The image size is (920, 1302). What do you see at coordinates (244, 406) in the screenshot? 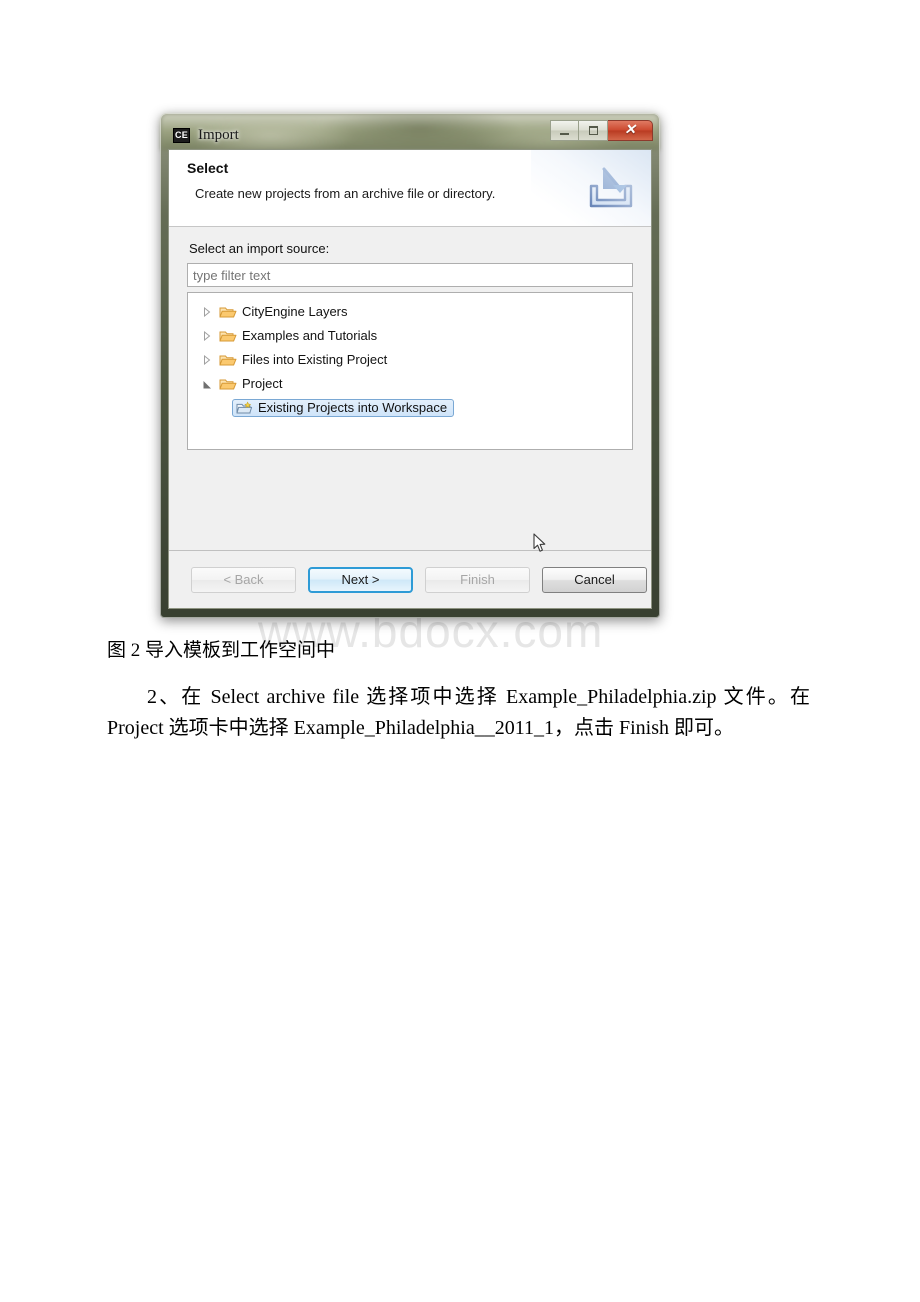
I see `project-import-icon` at bounding box center [244, 406].